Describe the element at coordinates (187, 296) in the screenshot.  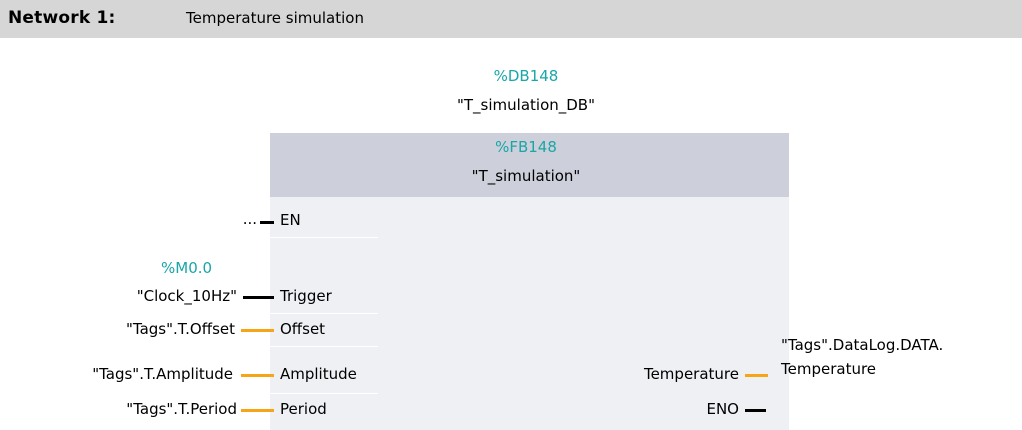
I see `trigger-operand: "Clock_10Hz"` at that location.